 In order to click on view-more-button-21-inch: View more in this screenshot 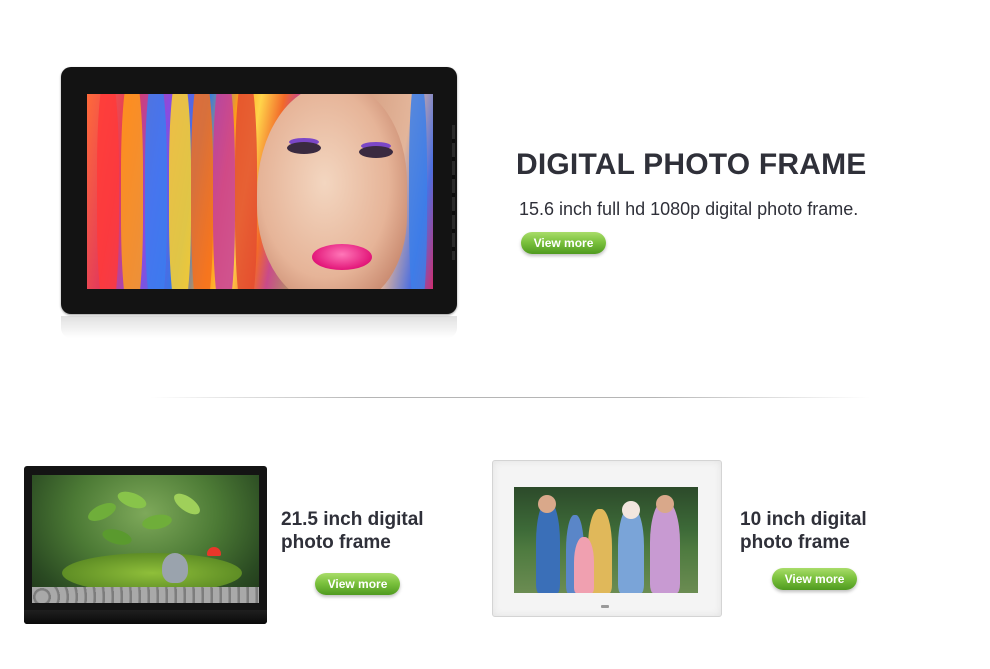, I will do `click(357, 584)`.